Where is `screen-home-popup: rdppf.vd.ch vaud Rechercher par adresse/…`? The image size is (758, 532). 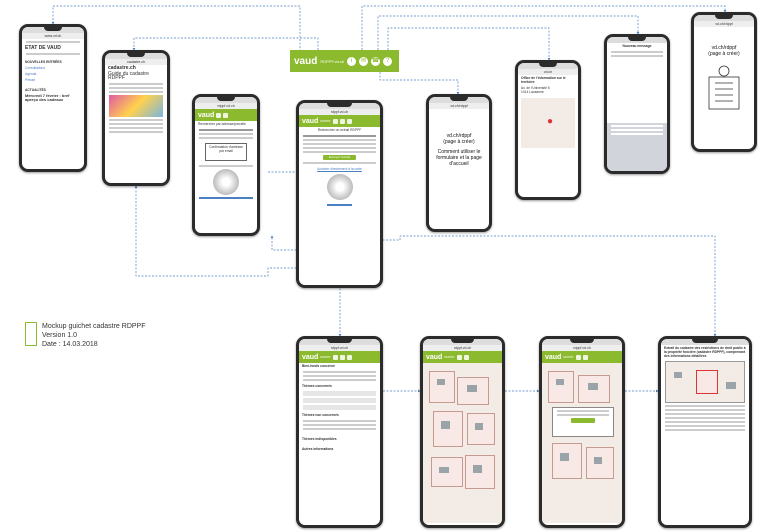
screen-home-popup: rdppf.vd.ch vaud Rechercher par adresse/… is located at coordinates (226, 165).